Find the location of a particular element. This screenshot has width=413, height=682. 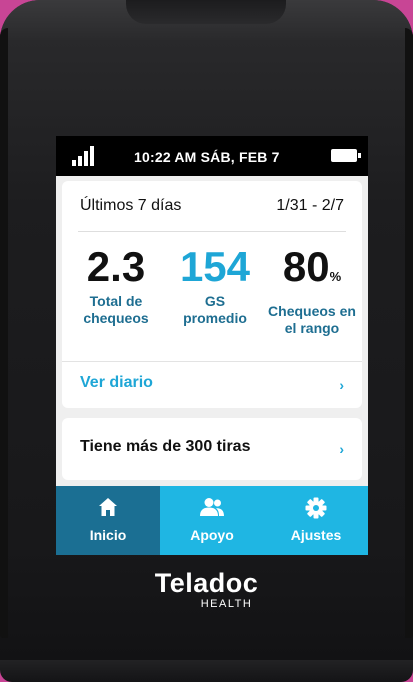

gear-icon is located at coordinates (316, 509).